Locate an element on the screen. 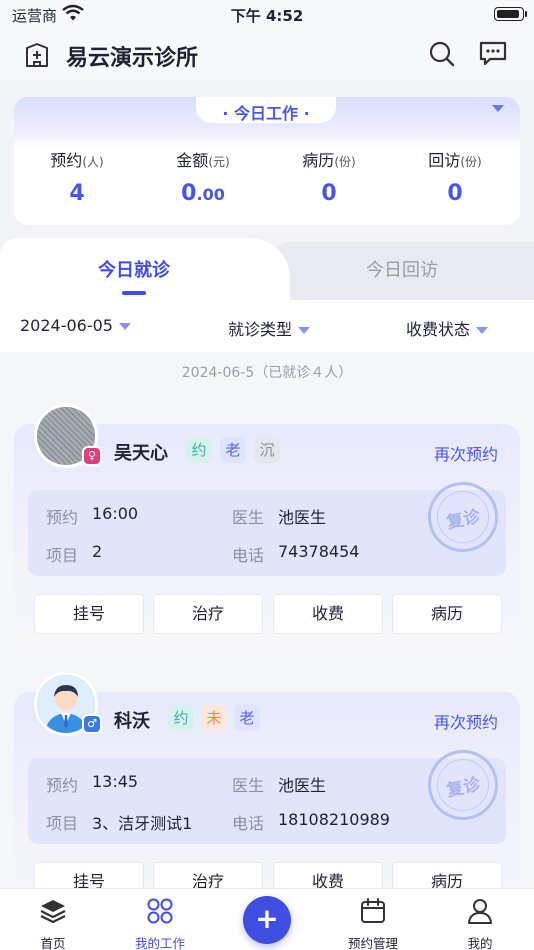 Image resolution: width=534 pixels, height=950 pixels. tab-label: 预约管理 is located at coordinates (372, 943).